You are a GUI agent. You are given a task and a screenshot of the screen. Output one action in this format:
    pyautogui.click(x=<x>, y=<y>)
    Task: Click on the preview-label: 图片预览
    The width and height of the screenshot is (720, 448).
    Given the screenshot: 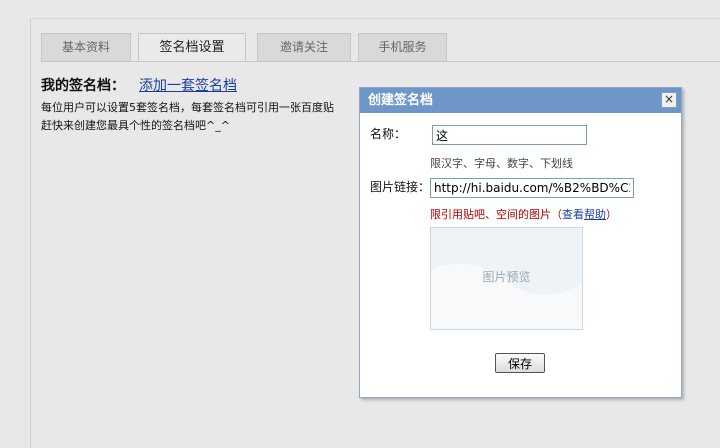 What is the action you would take?
    pyautogui.click(x=506, y=277)
    